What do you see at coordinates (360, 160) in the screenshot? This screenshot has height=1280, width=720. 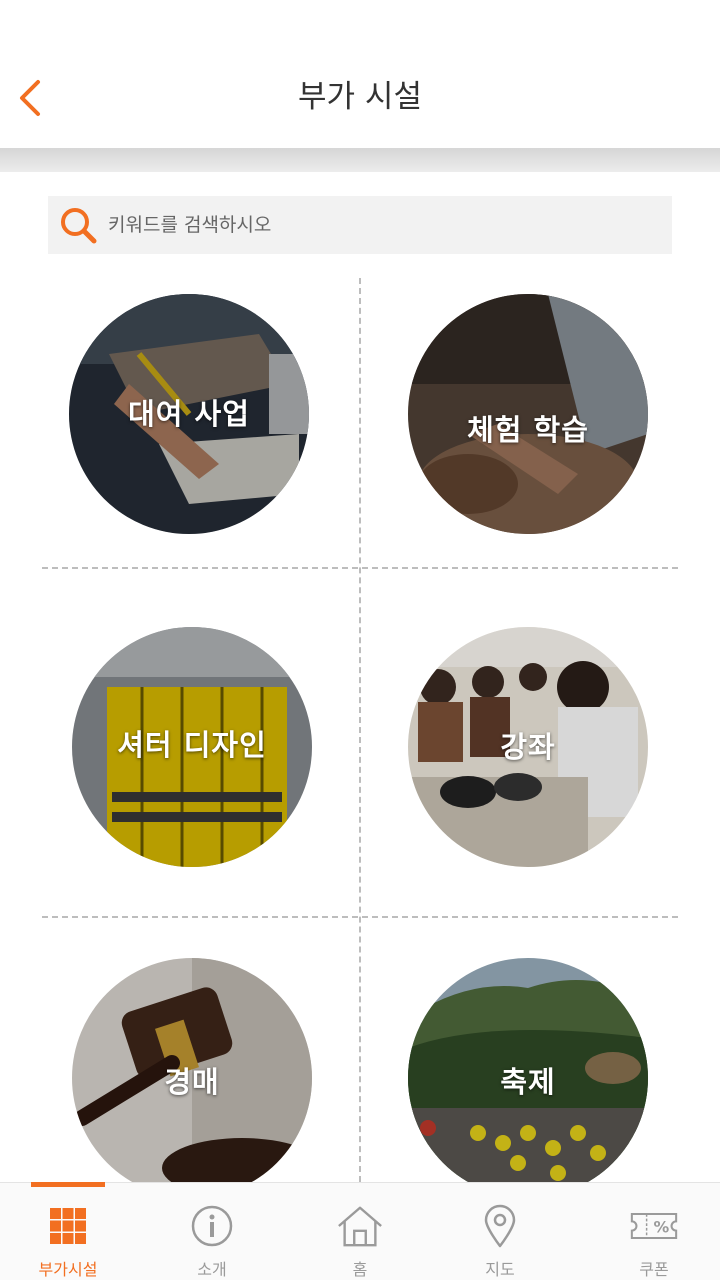 I see `header-divider` at bounding box center [360, 160].